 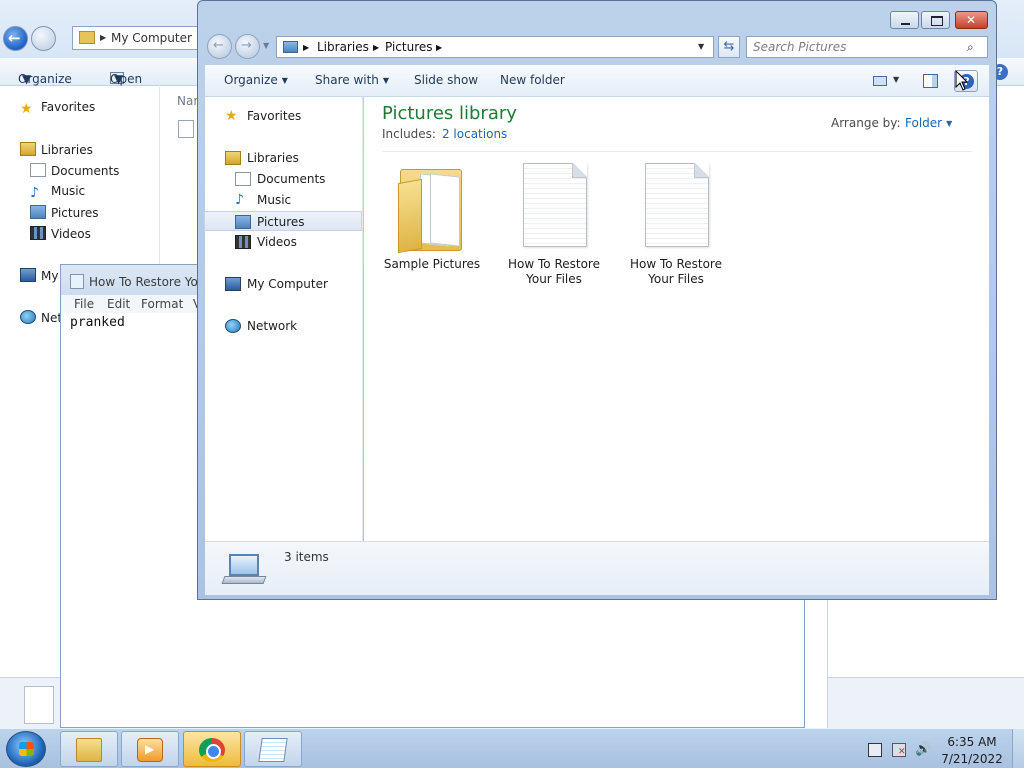 I want to click on background-nav-documents: Documents, so click(x=74, y=170).